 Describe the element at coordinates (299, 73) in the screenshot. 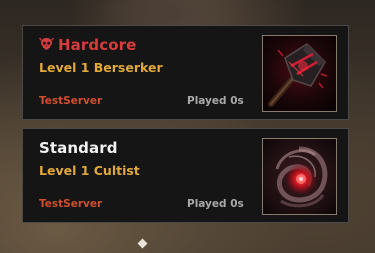

I see `berserker-axe-portrait` at that location.